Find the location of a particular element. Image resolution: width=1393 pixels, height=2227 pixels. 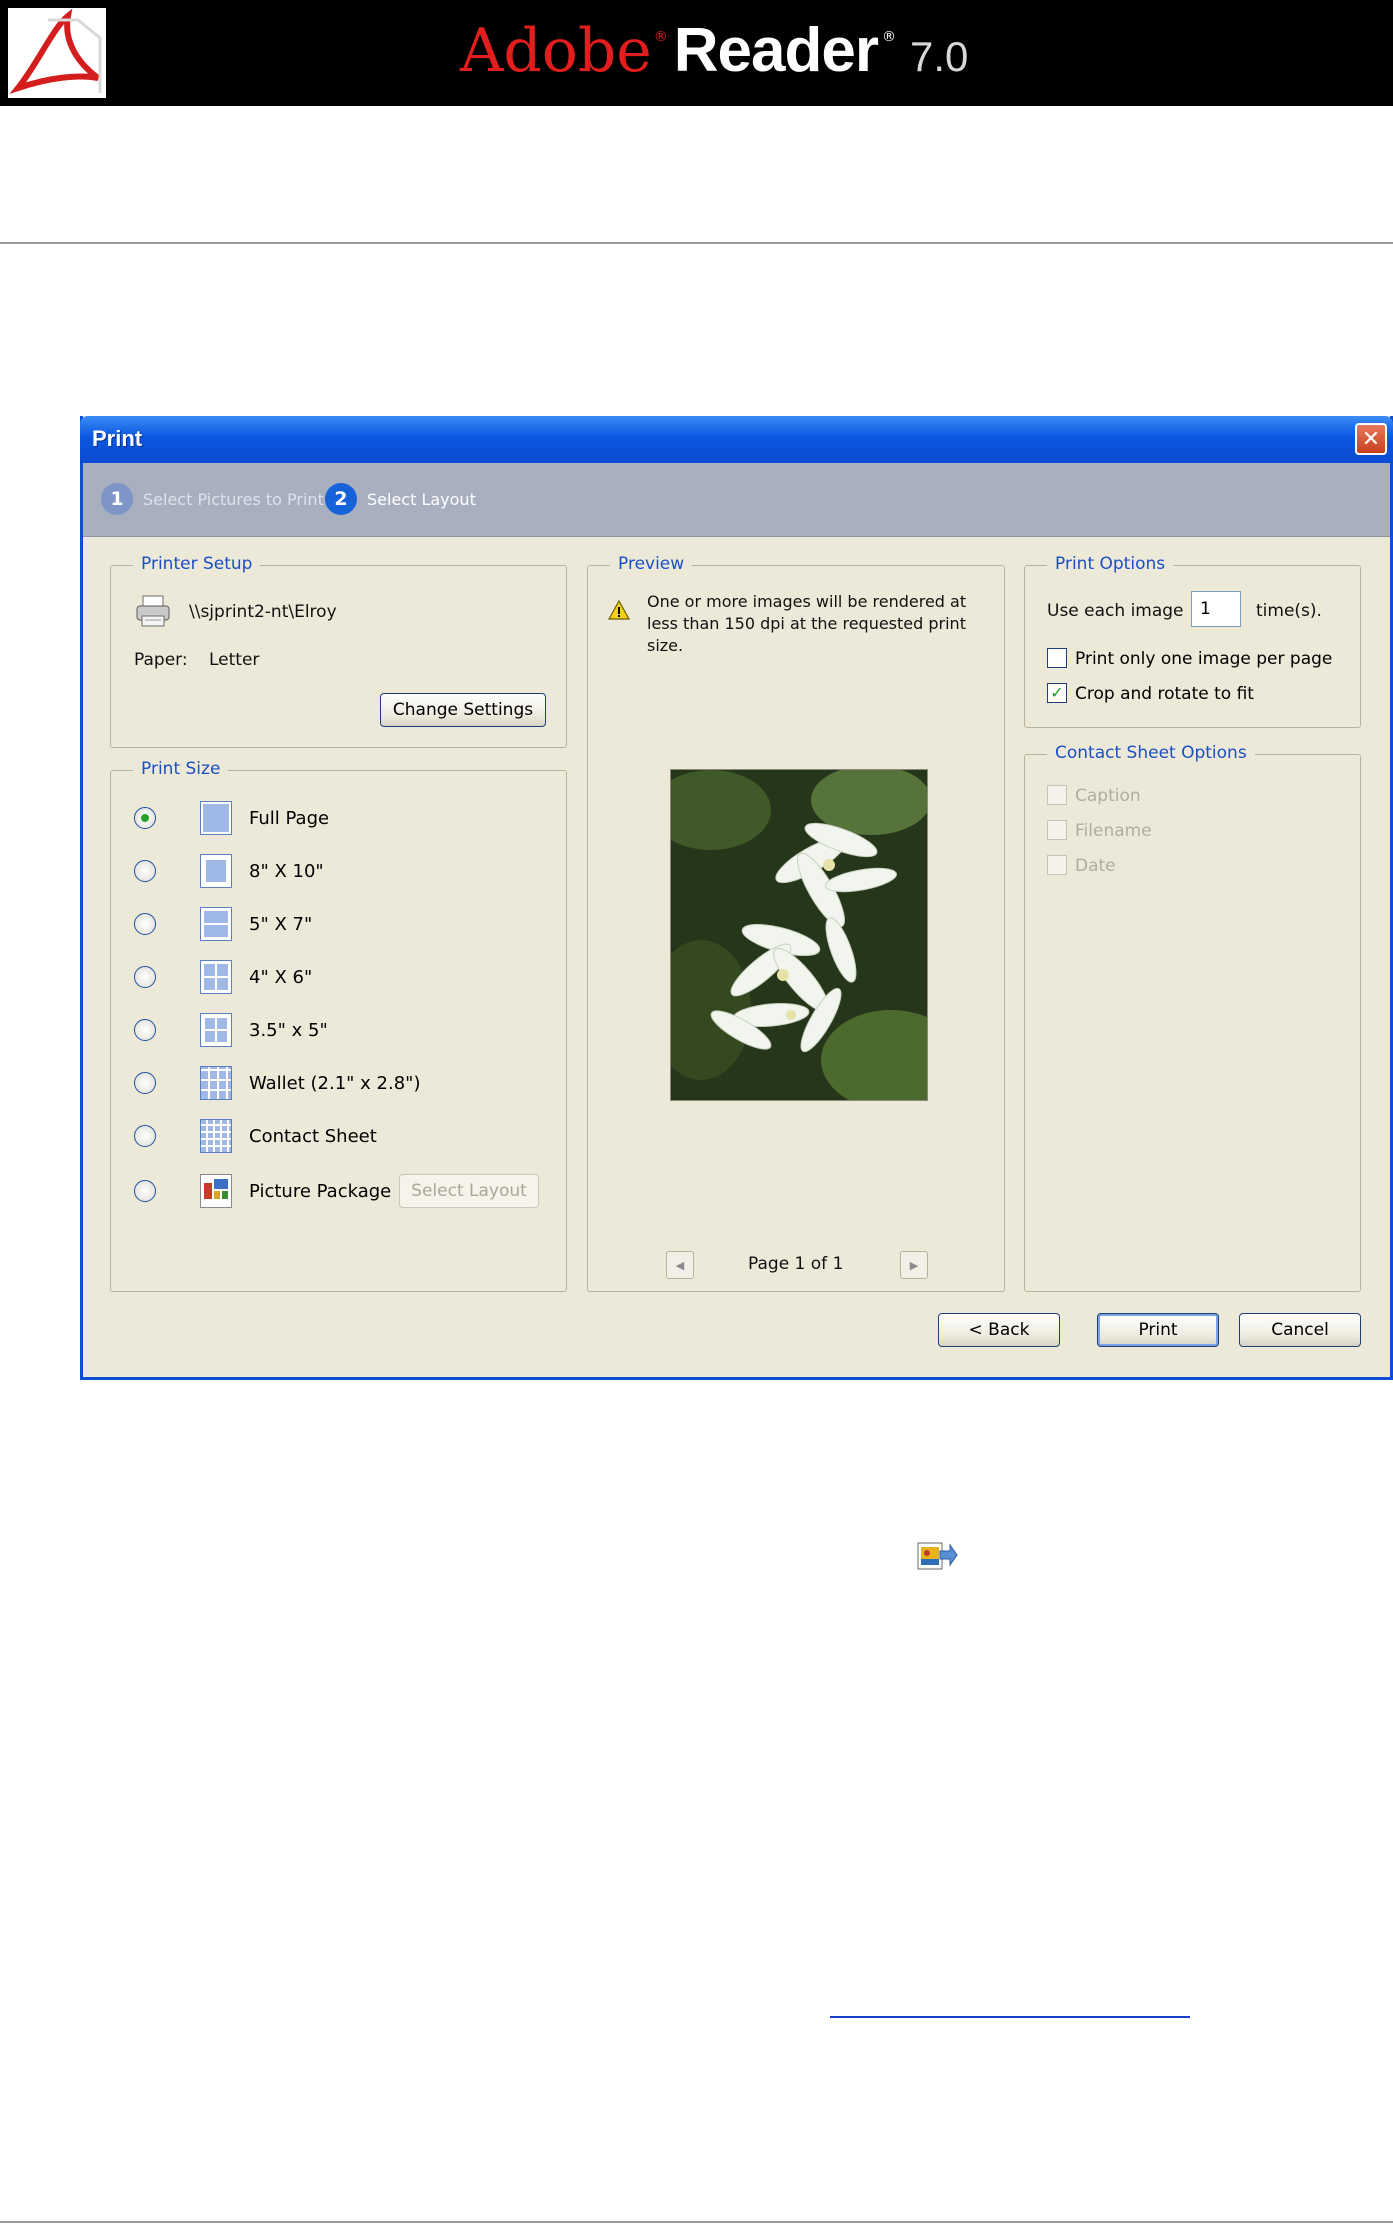

option-label: Full Page is located at coordinates (289, 818).